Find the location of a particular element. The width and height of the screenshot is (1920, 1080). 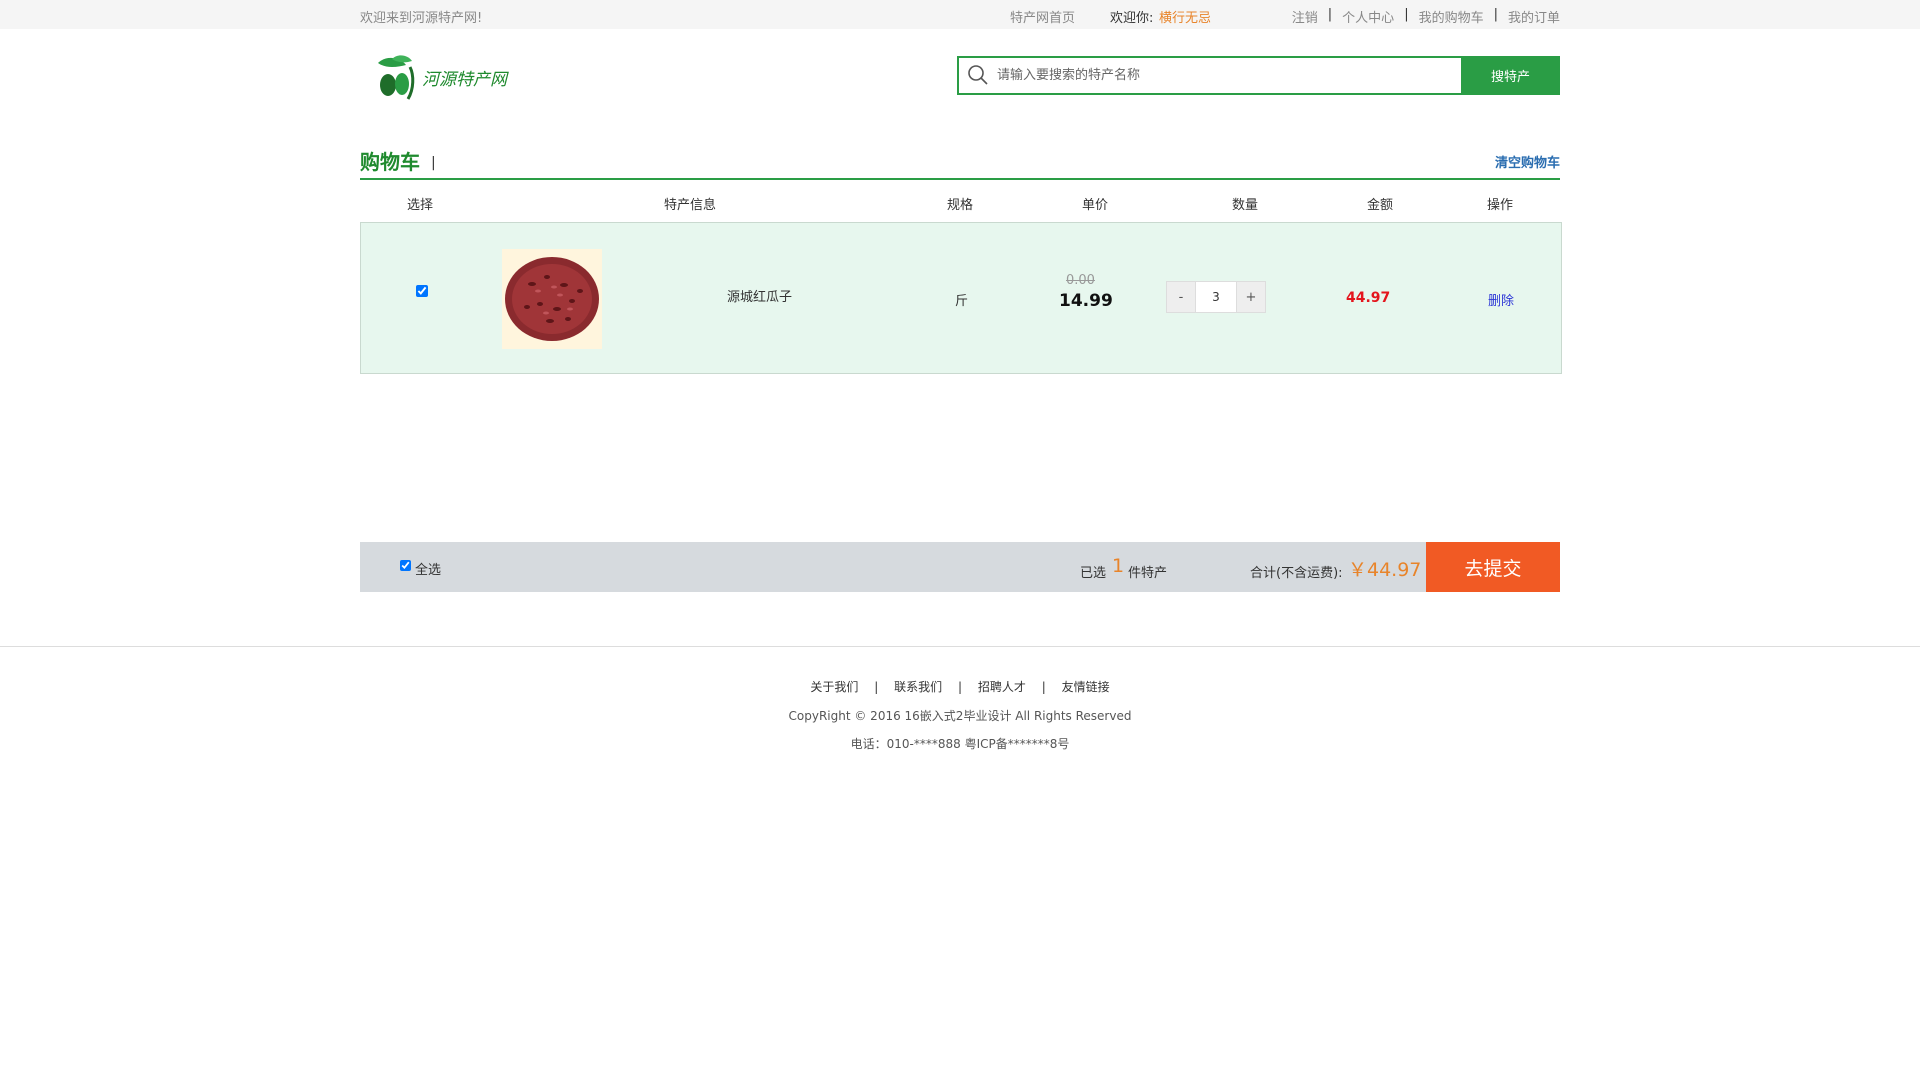

cart-item-row: 源城红瓜子 斤 0.00 14.99 - 3 + 44.97 删除 is located at coordinates (961, 298).